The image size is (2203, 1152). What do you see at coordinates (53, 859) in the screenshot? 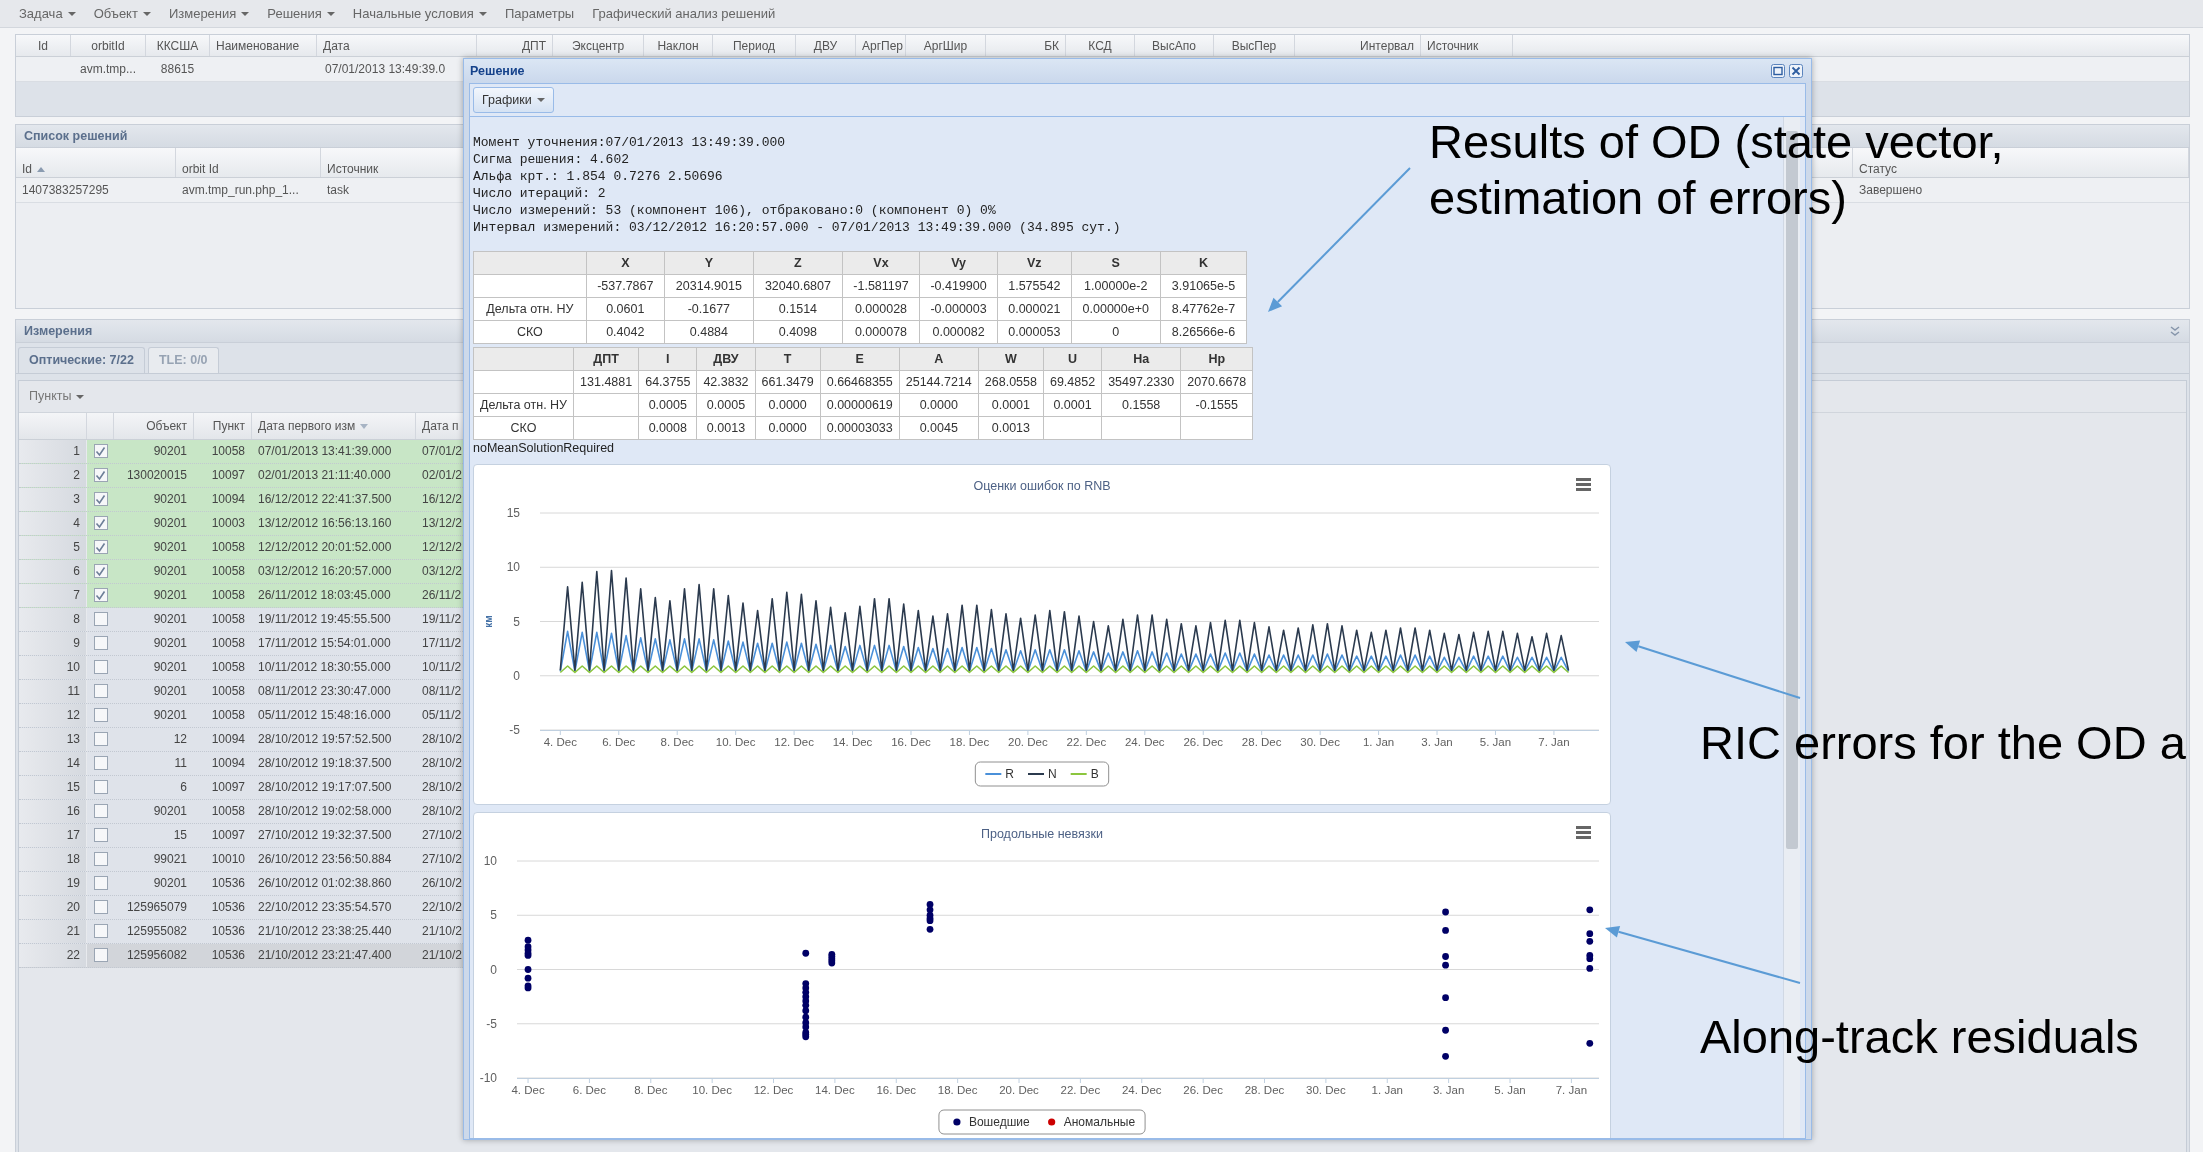
I see `row-number: 18` at bounding box center [53, 859].